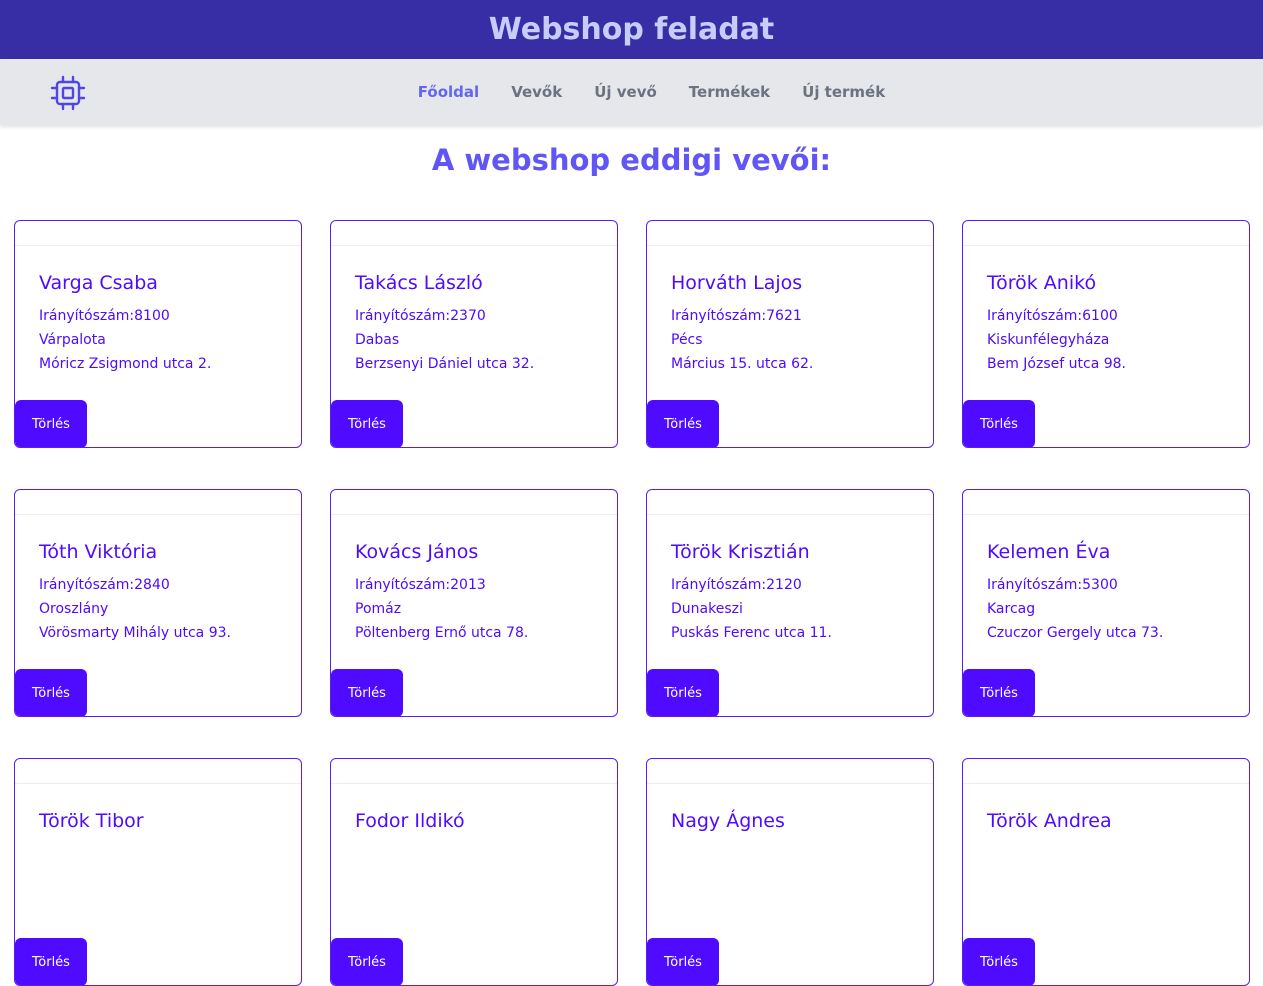 This screenshot has width=1263, height=986. I want to click on nav-link-0: Főoldal, so click(448, 92).